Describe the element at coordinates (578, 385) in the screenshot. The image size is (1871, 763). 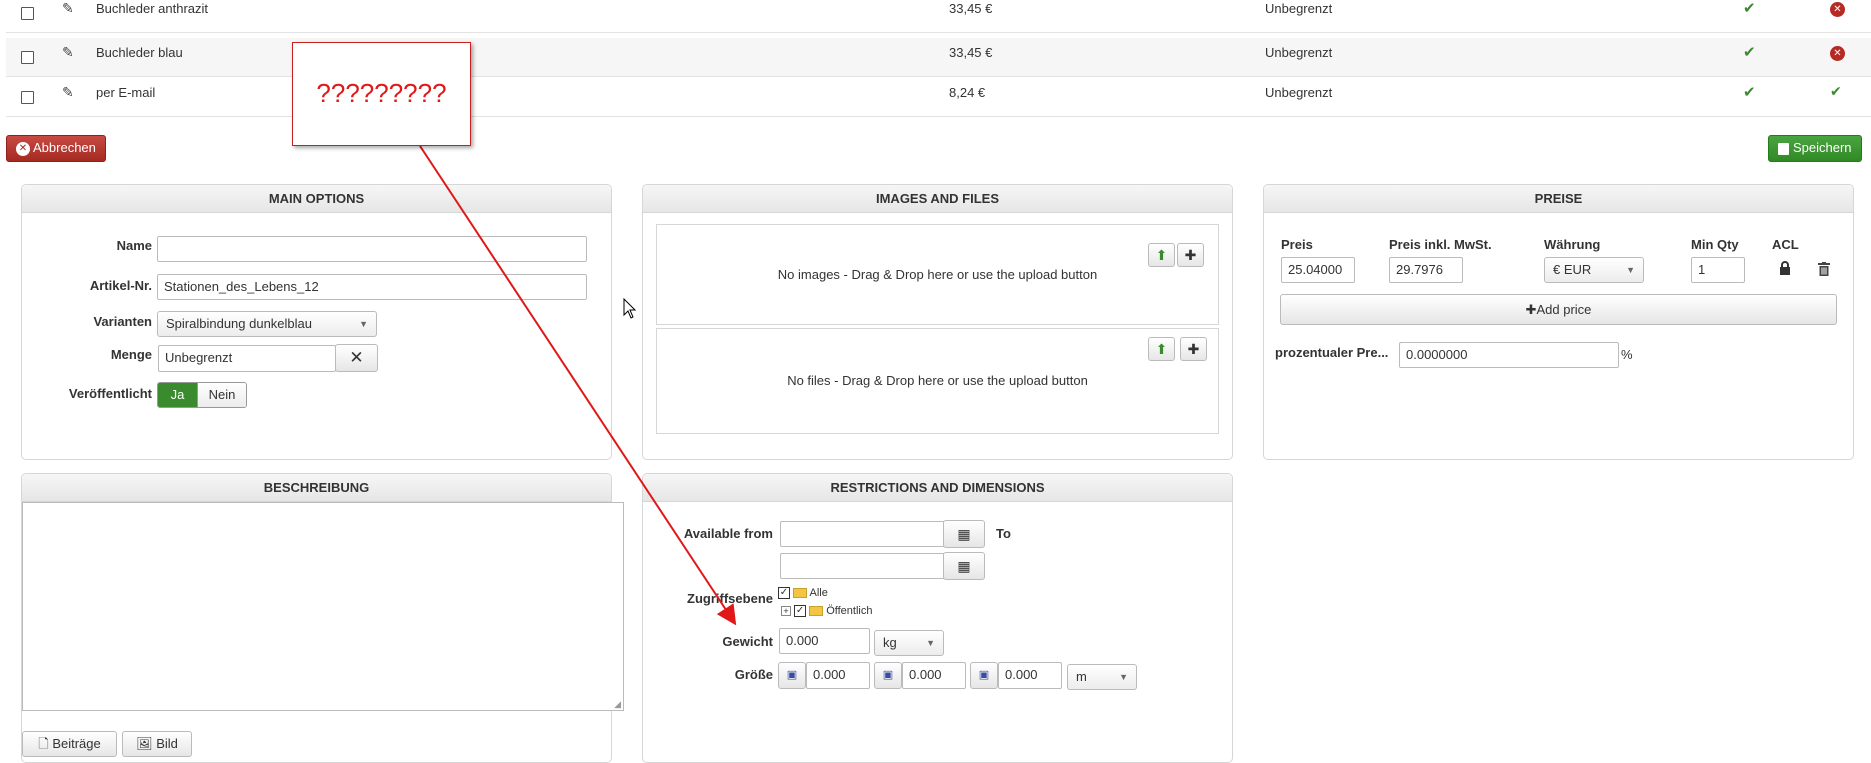
I see `annotation-arrow` at that location.